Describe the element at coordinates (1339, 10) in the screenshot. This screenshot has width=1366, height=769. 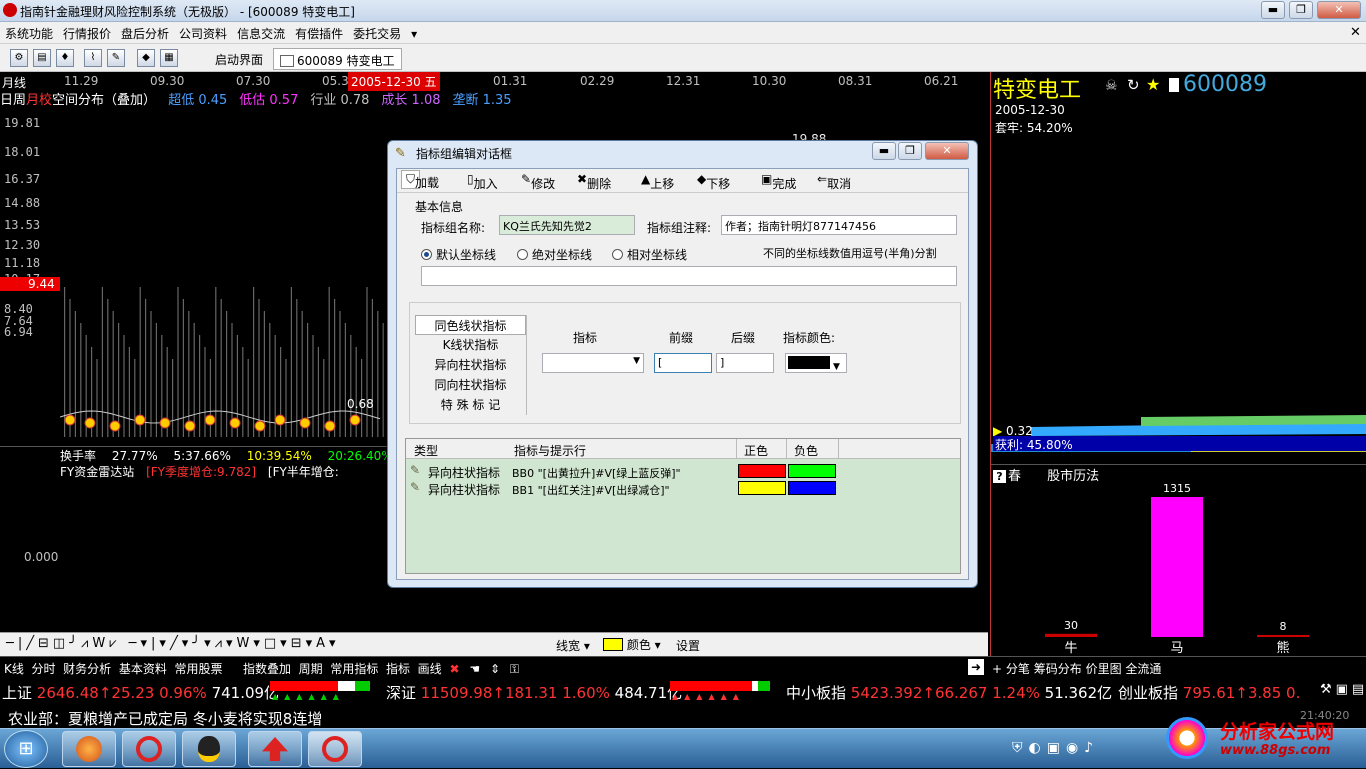
I see `close-button: ✕` at that location.